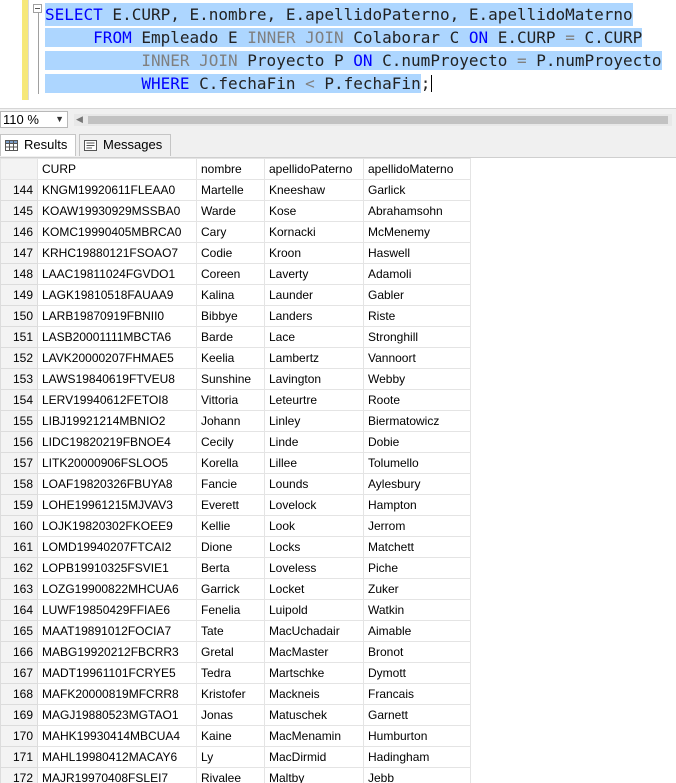  I want to click on row-number: 168, so click(19, 694).